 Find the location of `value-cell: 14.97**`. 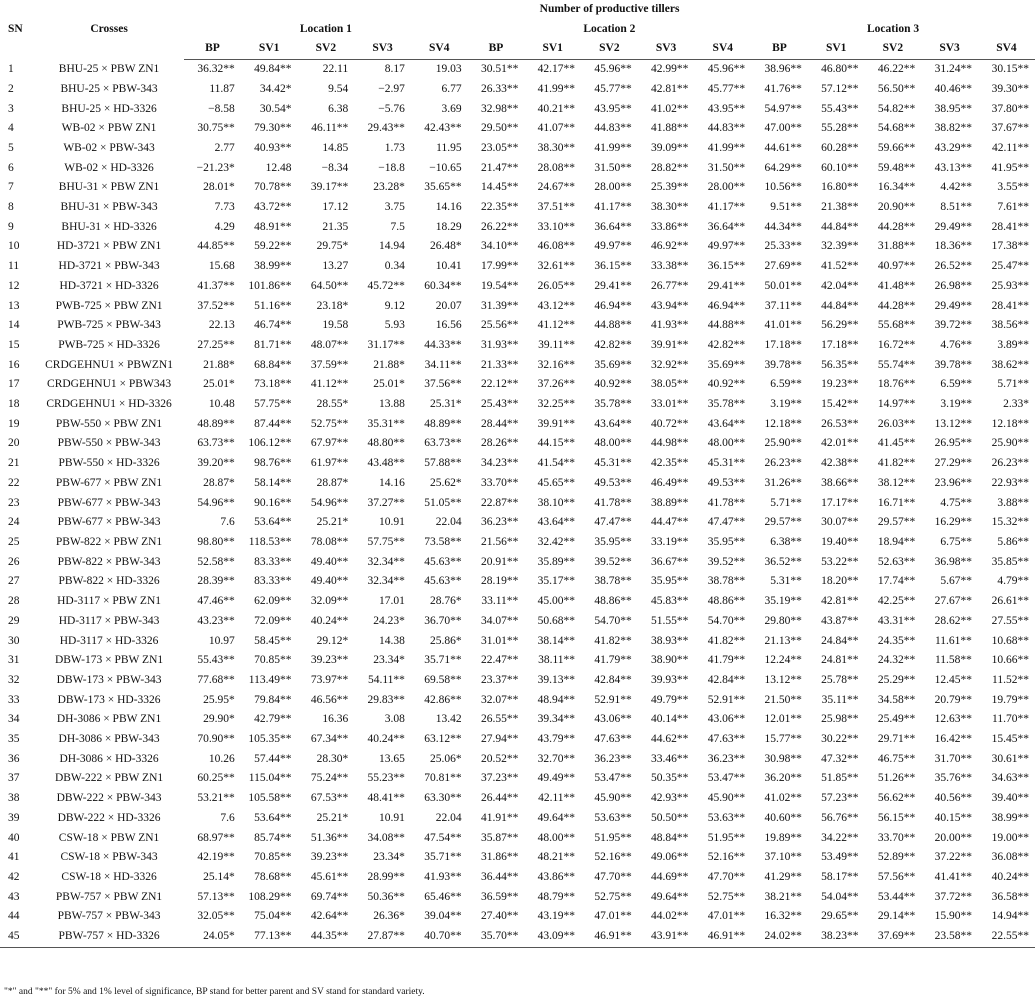

value-cell: 14.97** is located at coordinates (896, 404).